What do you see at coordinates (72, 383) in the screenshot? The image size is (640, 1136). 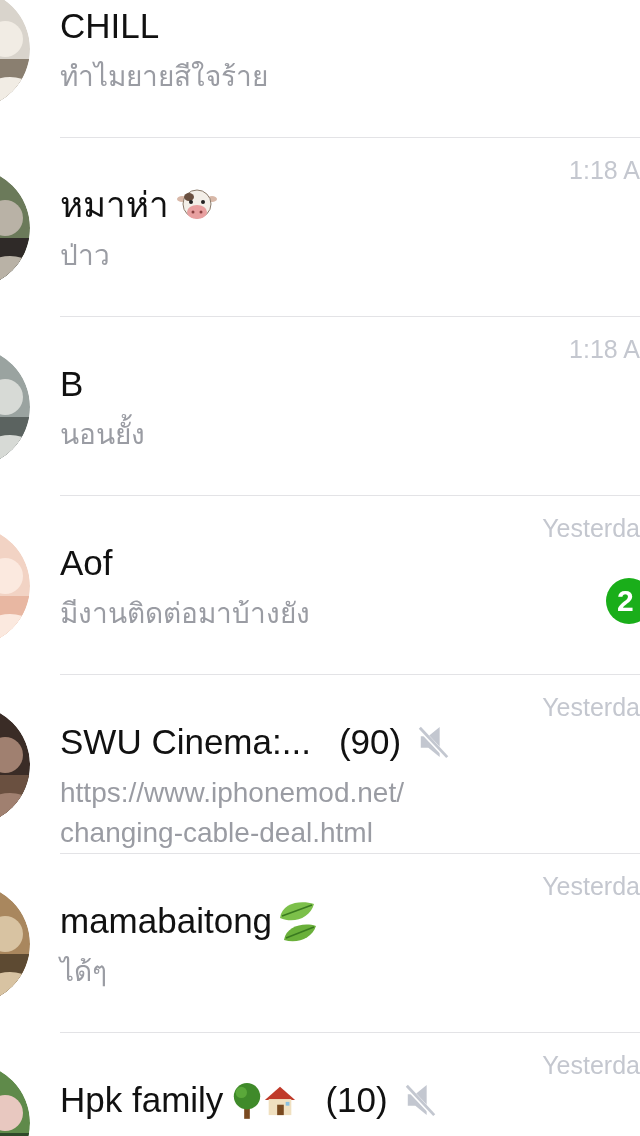 I see `chat-name: B` at bounding box center [72, 383].